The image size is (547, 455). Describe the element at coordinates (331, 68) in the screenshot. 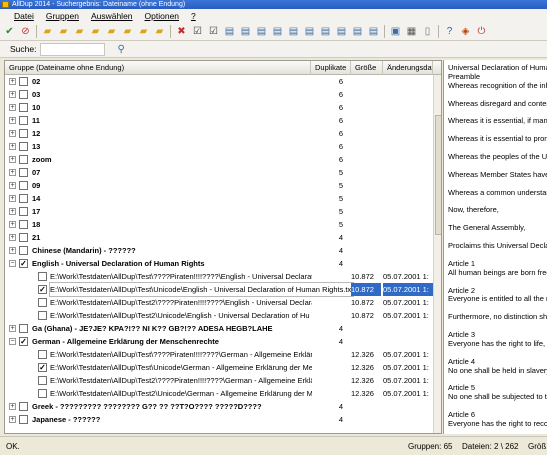

I see `column-header-duplicates: Duplikate` at that location.